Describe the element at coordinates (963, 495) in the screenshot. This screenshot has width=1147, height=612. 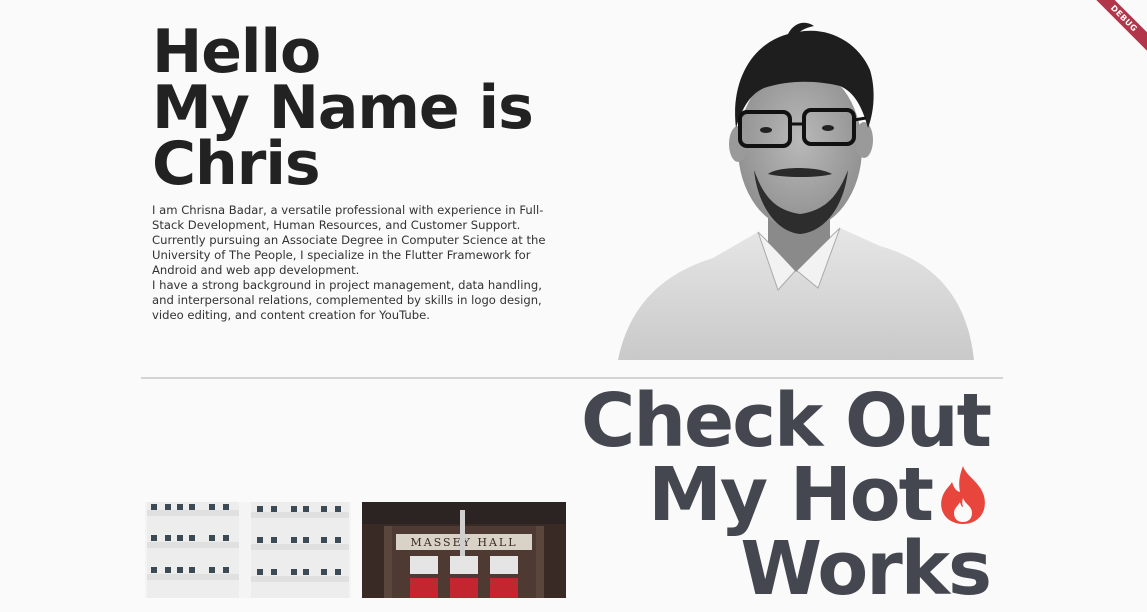
I see `fire-icon` at that location.